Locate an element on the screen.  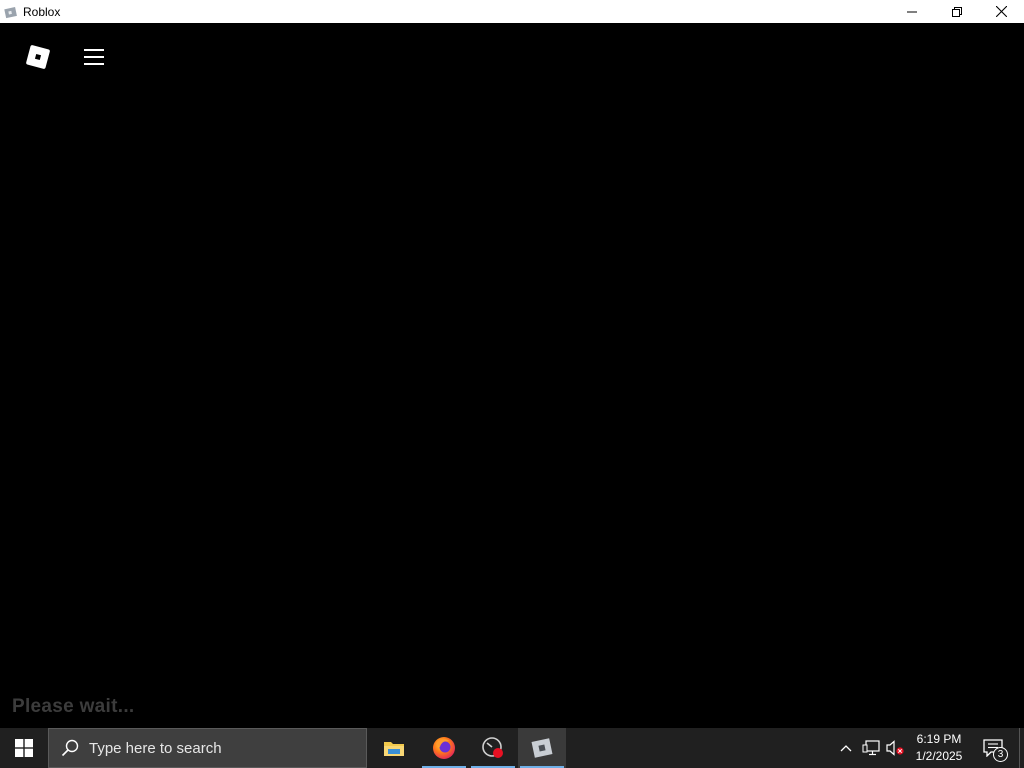
speedometer-record-icon is located at coordinates (492, 747).